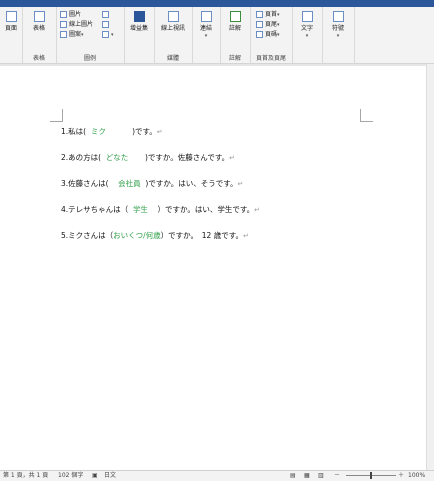 This screenshot has height=481, width=434. I want to click on group-header-footer: 頁首▾ 頁尾▾ 頁碼▾ 頁首及頁尾, so click(271, 35).